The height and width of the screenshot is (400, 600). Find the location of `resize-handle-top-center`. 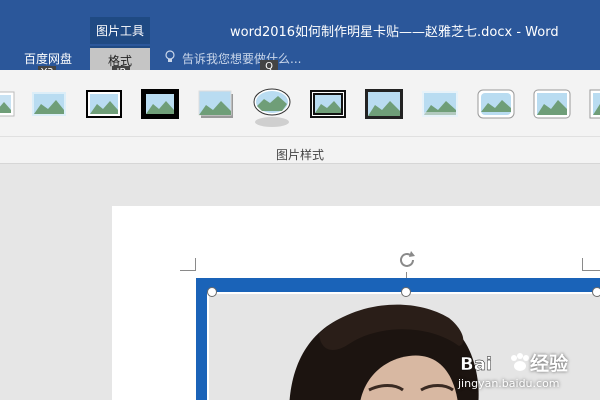

resize-handle-top-center is located at coordinates (406, 292).